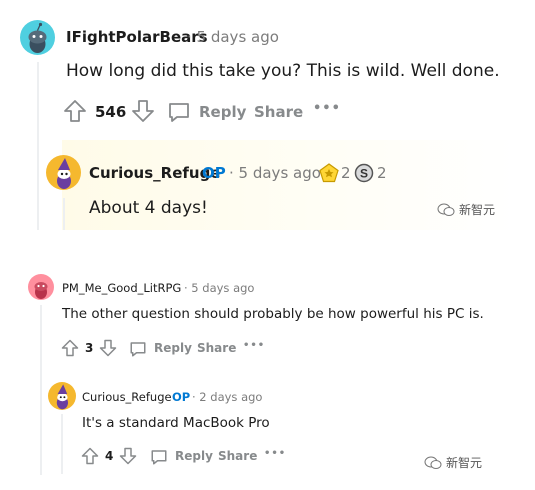 The height and width of the screenshot is (490, 535). I want to click on silver-award-icon: S, so click(364, 173).